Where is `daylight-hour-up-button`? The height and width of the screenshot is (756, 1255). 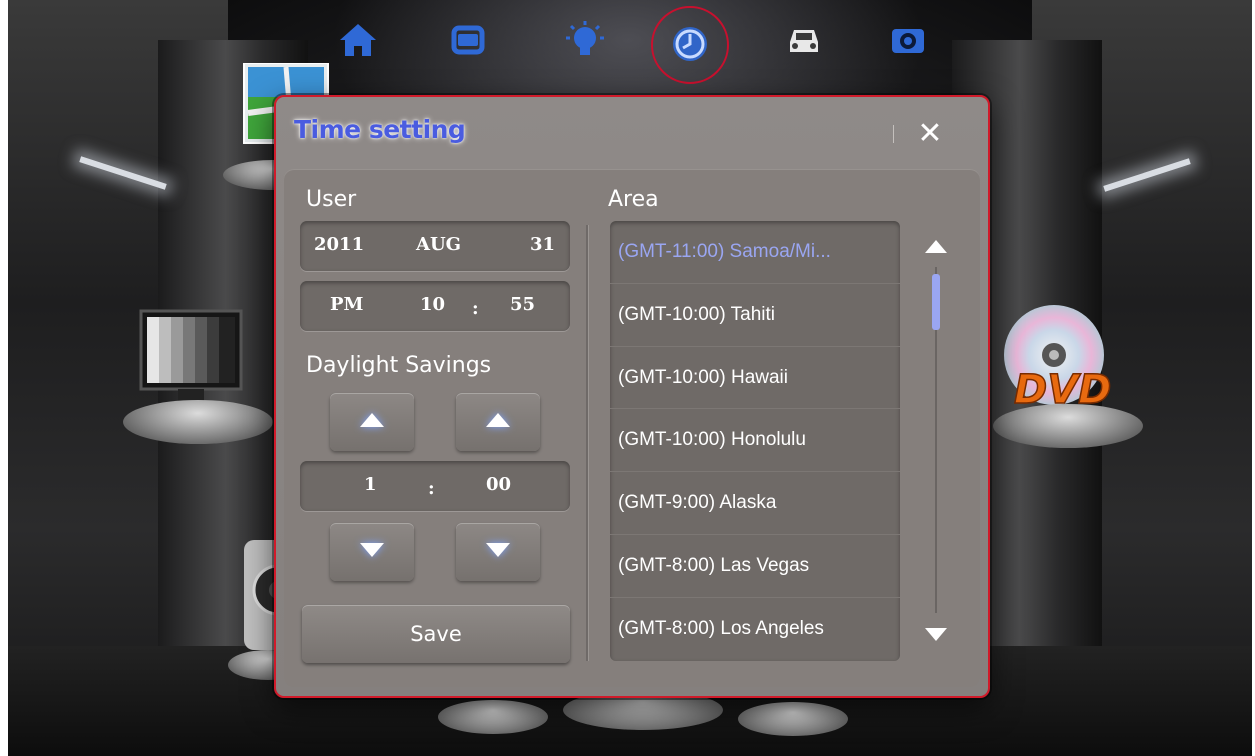
daylight-hour-up-button is located at coordinates (372, 422).